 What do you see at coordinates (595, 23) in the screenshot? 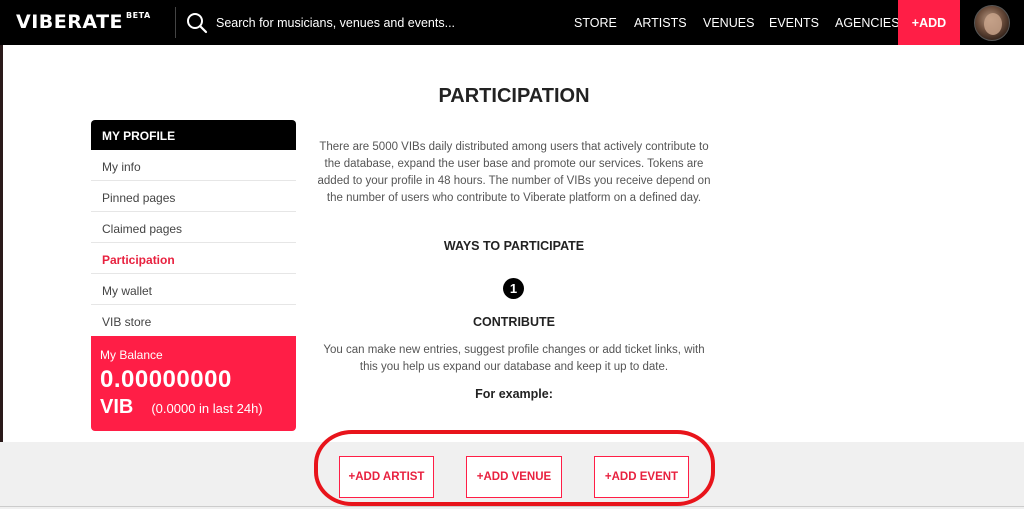
I see `nav-store: STORE` at bounding box center [595, 23].